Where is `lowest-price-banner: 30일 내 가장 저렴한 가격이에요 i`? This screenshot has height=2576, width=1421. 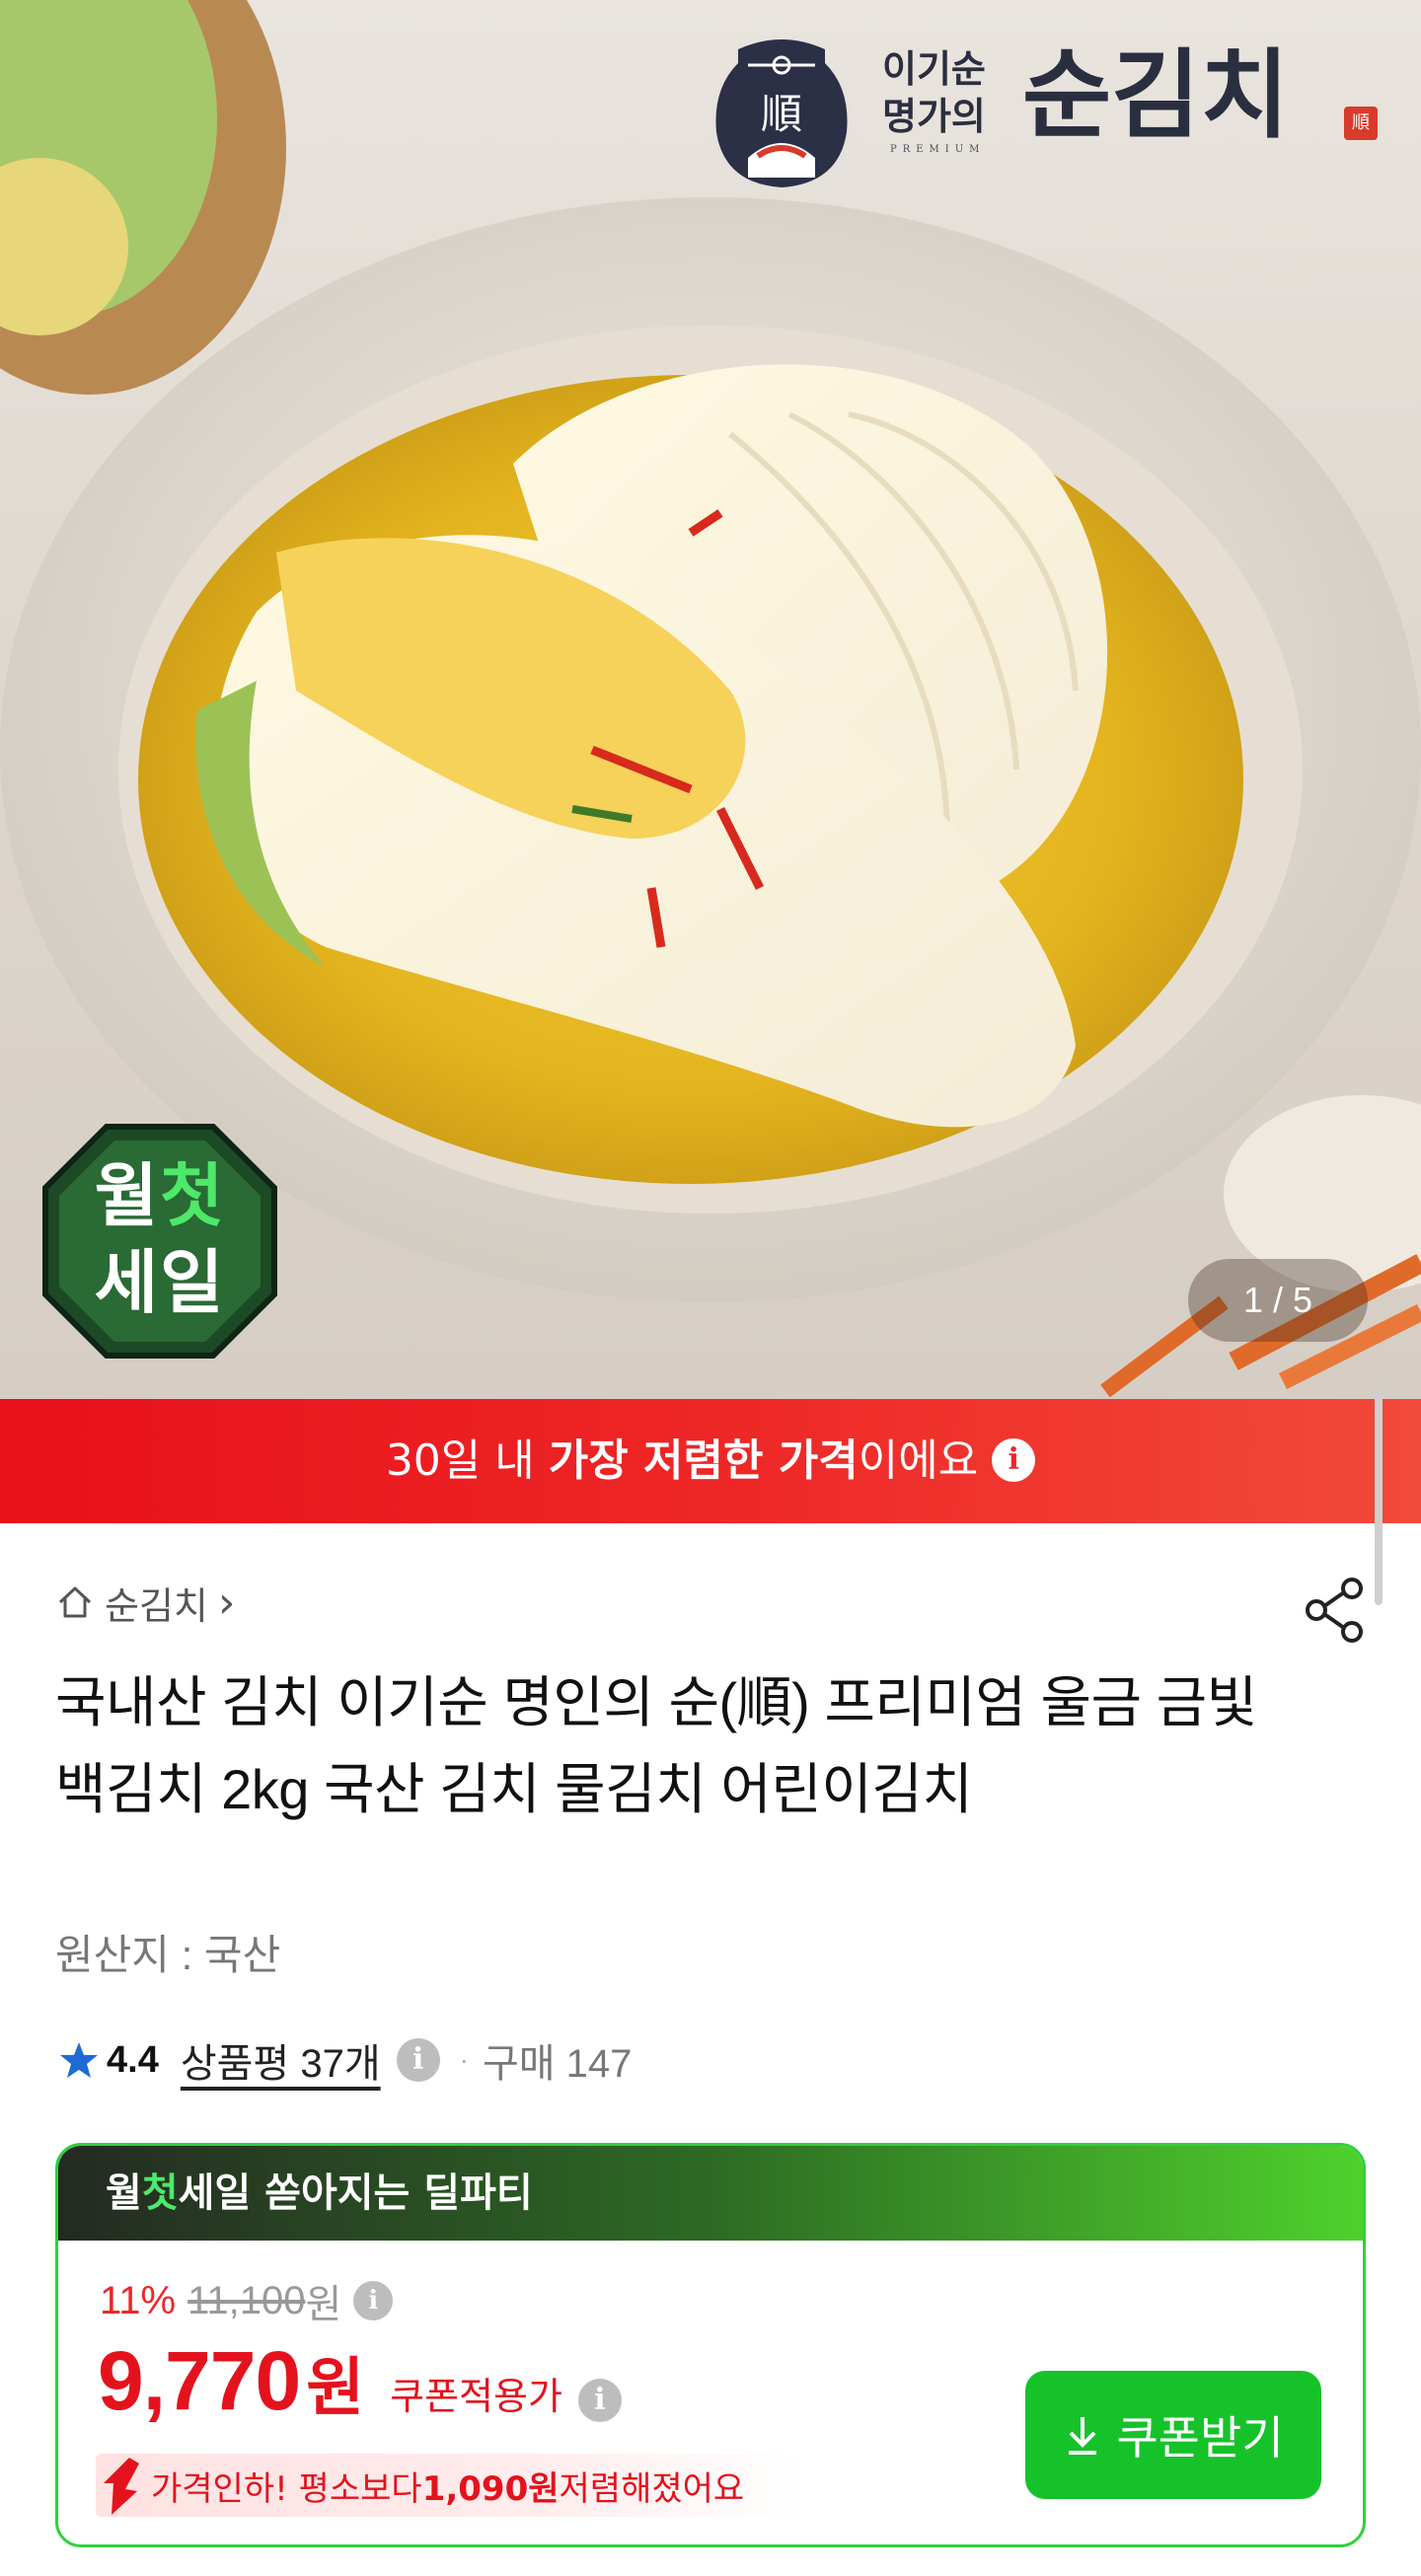 lowest-price-banner: 30일 내 가장 저렴한 가격이에요 i is located at coordinates (710, 1461).